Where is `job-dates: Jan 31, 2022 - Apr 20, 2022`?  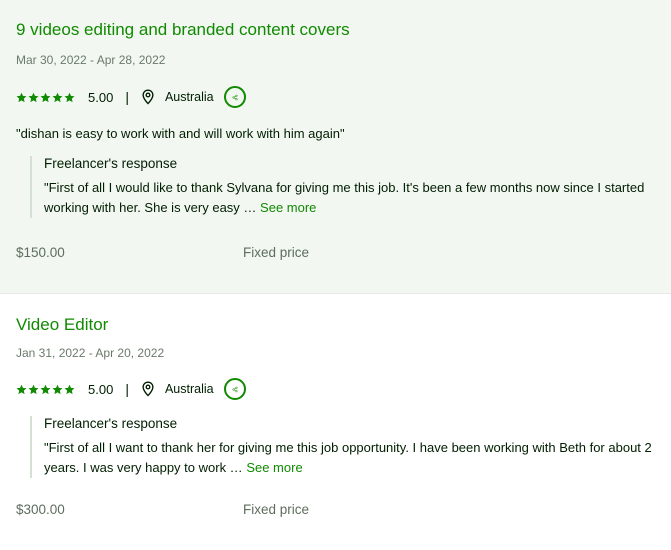 job-dates: Jan 31, 2022 - Apr 20, 2022 is located at coordinates (90, 353).